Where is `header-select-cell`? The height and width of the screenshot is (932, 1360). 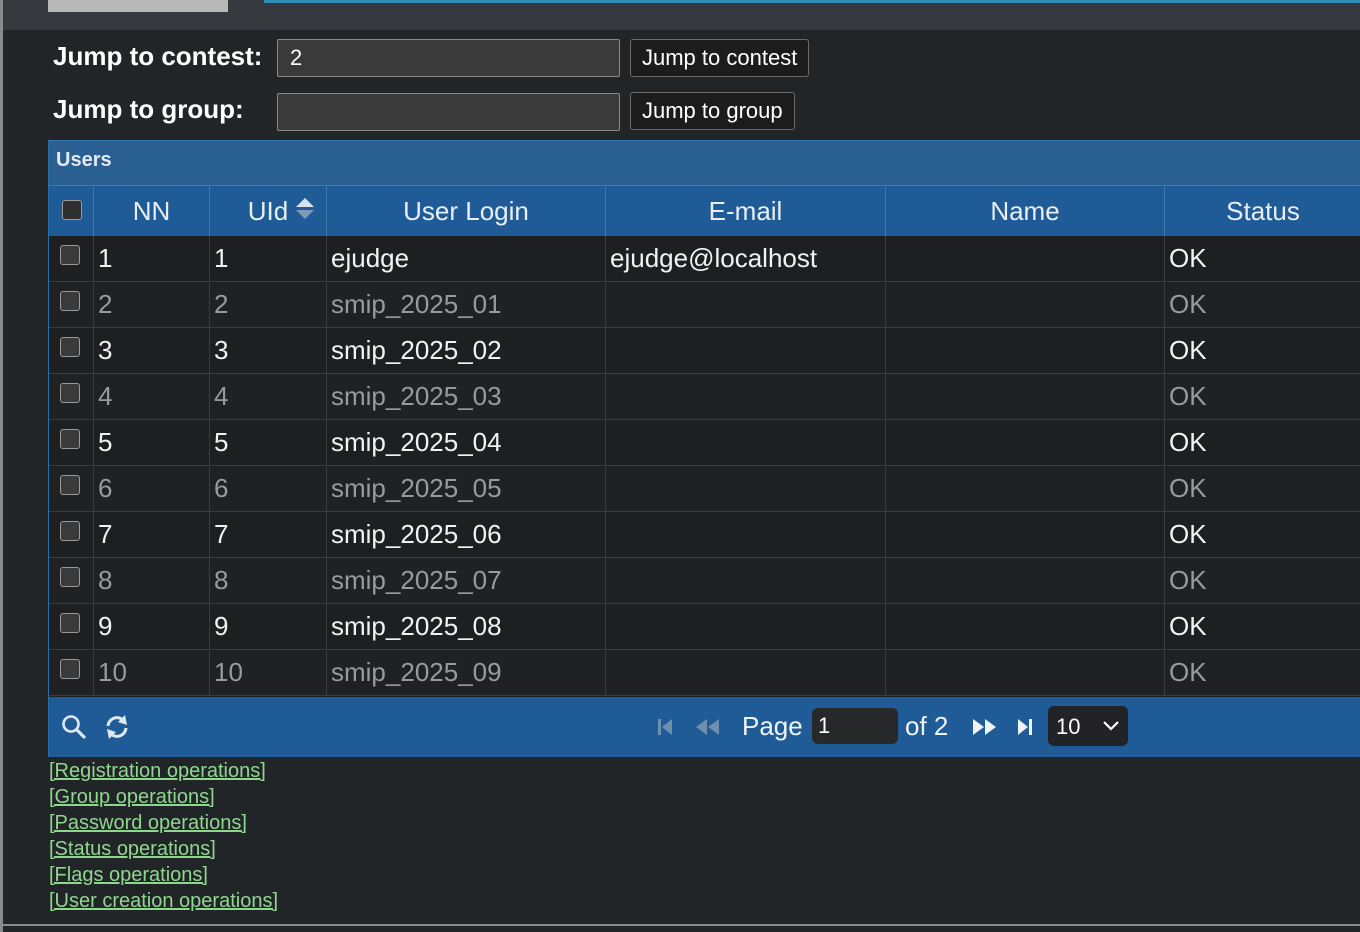 header-select-cell is located at coordinates (71, 211).